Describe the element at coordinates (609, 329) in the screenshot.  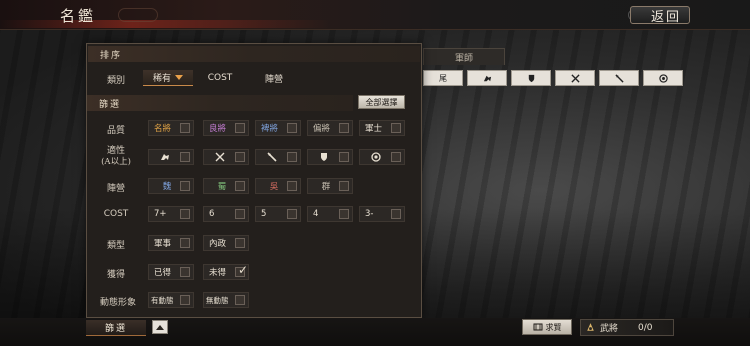
I see `general-label: 武將` at that location.